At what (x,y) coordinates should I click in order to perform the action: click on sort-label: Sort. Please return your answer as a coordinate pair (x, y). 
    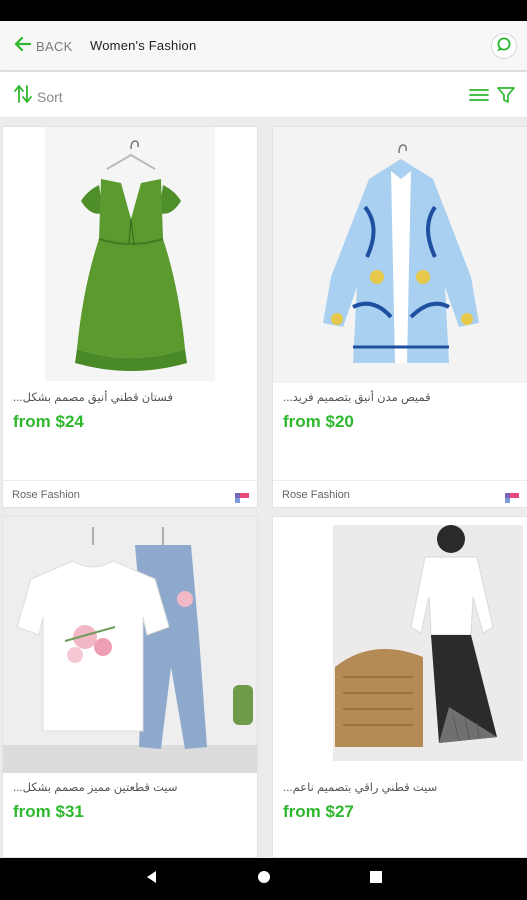
    Looking at the image, I should click on (50, 96).